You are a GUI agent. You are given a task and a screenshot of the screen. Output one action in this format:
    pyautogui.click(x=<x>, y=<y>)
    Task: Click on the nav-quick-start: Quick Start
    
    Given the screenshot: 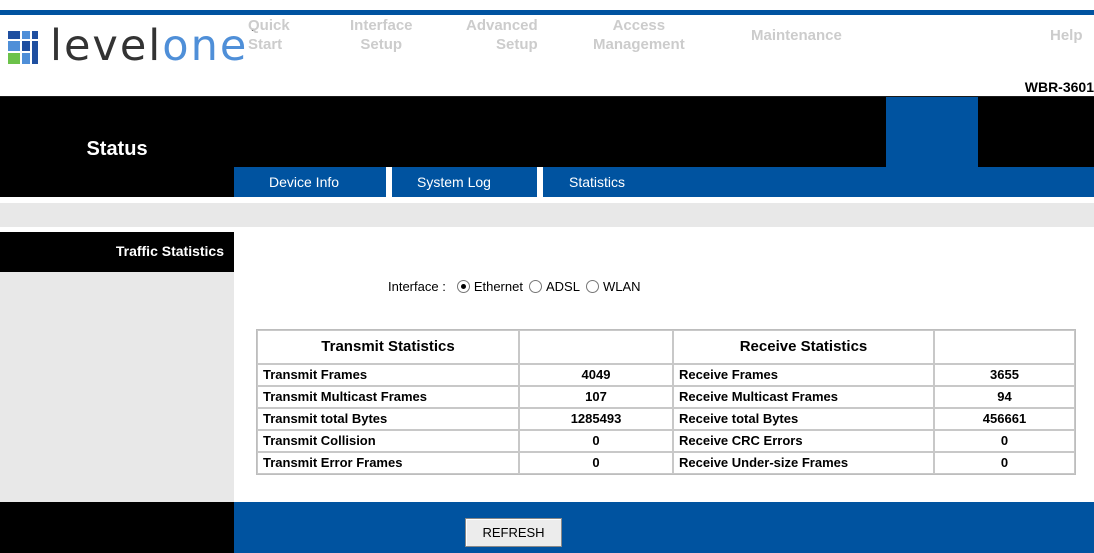 What is the action you would take?
    pyautogui.click(x=269, y=35)
    